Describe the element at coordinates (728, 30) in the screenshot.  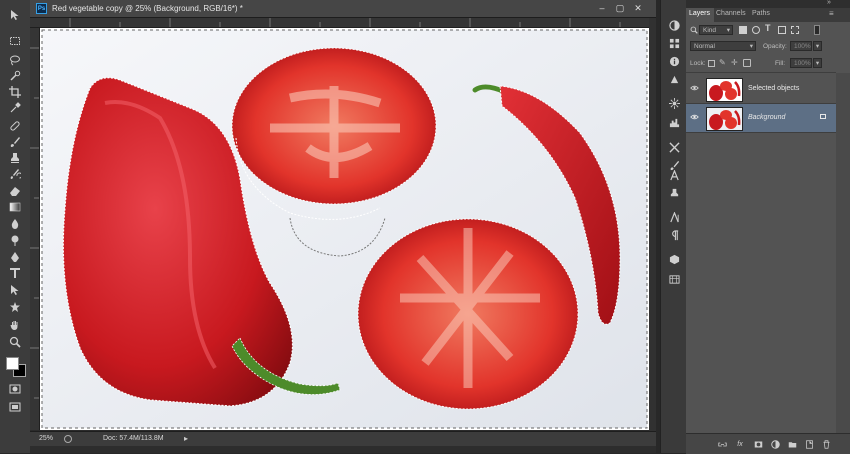
I see `chevron-down-icon: ▾` at that location.